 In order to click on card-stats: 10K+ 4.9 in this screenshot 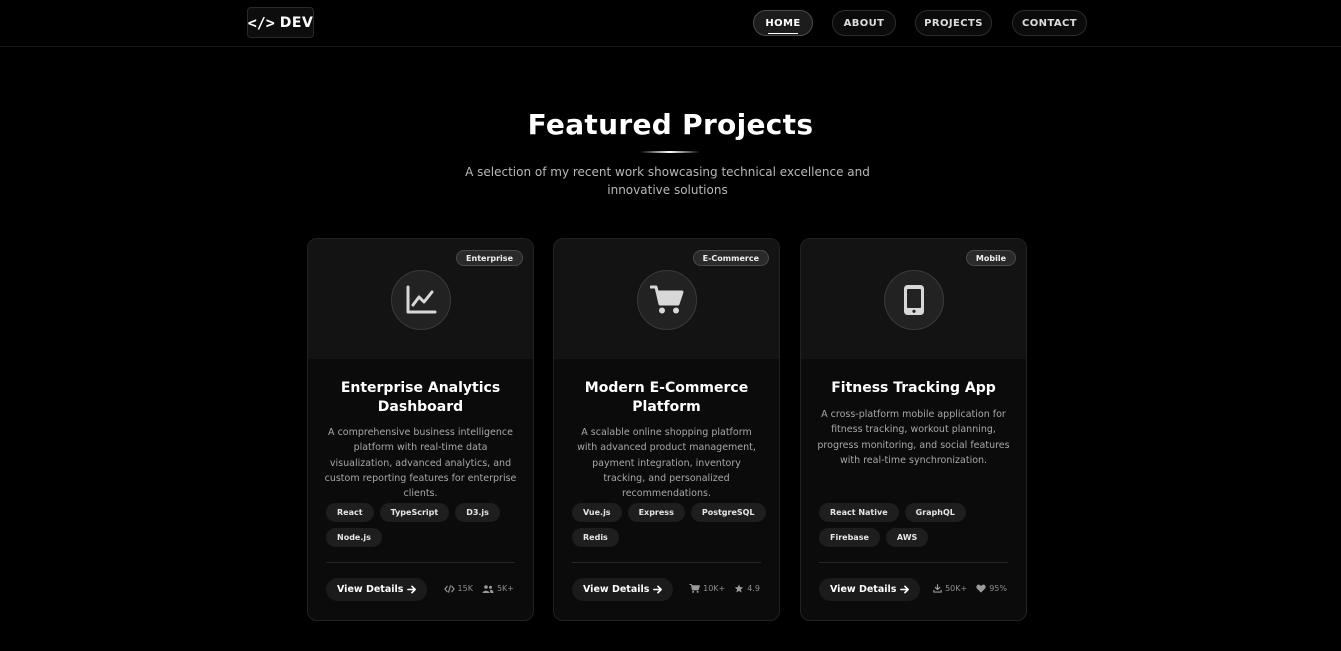, I will do `click(724, 588)`.